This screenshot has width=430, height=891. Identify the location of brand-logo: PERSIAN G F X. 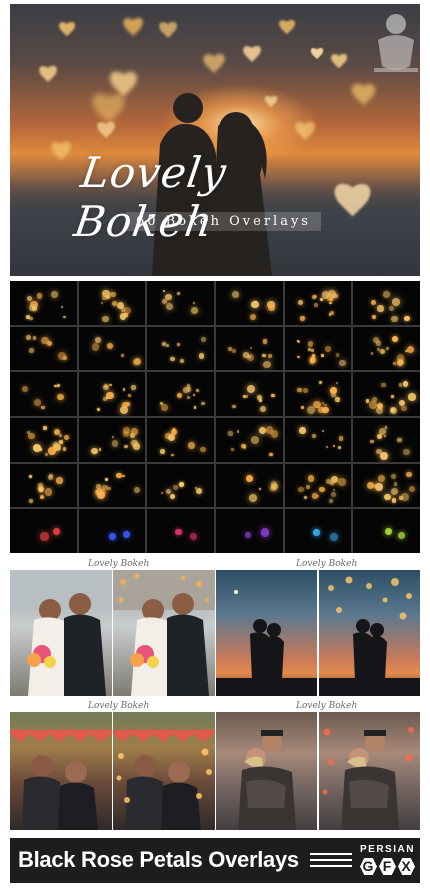
(387, 859).